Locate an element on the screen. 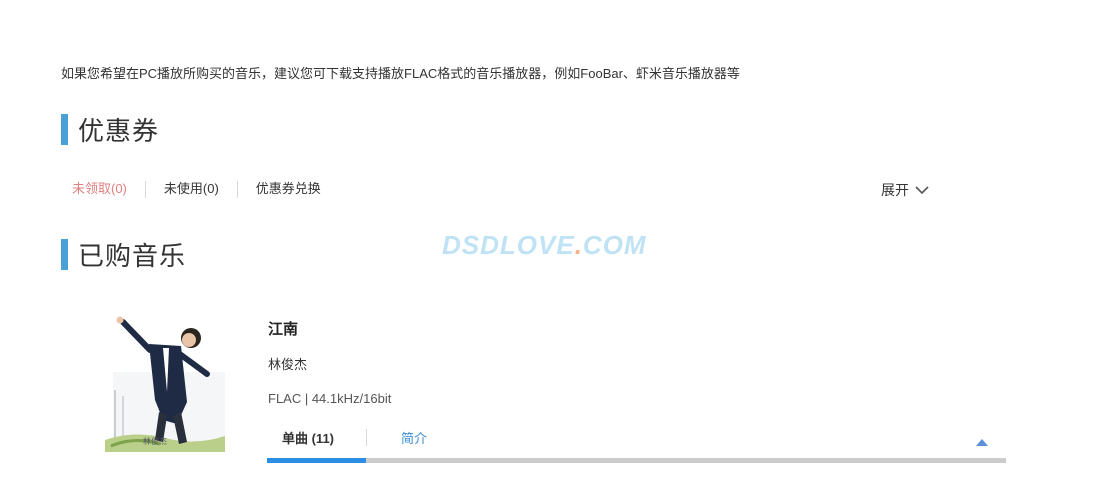  svg-text: 林俊杰 is located at coordinates (155, 441).